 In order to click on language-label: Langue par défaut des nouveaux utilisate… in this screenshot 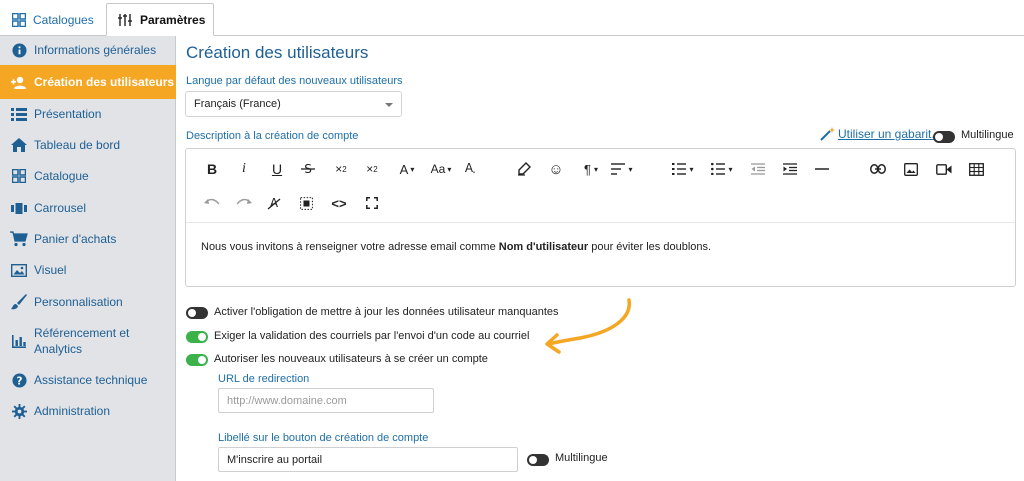, I will do `click(294, 81)`.